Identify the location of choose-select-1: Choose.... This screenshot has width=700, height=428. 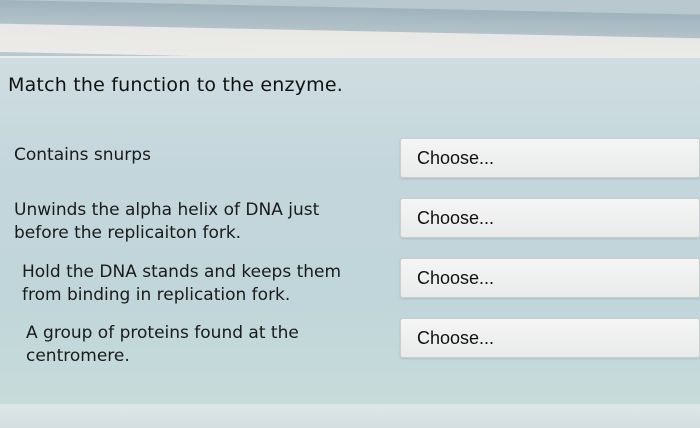
(550, 158).